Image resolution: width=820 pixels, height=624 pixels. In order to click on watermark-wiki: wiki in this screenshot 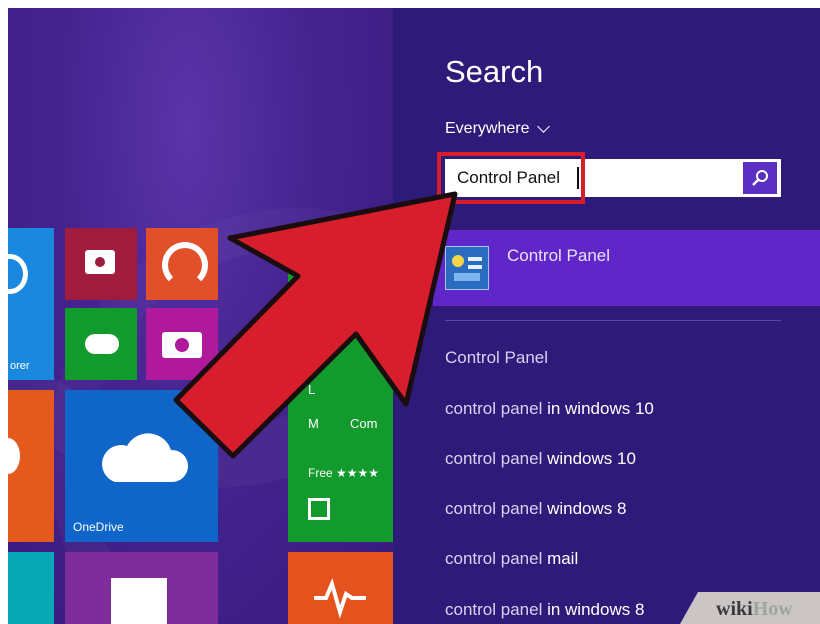, I will do `click(734, 609)`.